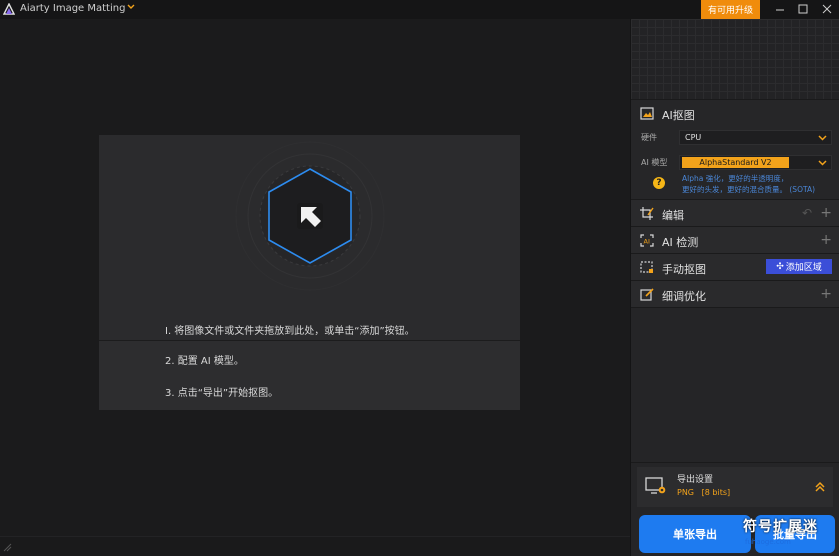  I want to click on model-hint-1: Alpha 強化，更好的半透明度，, so click(735, 178).